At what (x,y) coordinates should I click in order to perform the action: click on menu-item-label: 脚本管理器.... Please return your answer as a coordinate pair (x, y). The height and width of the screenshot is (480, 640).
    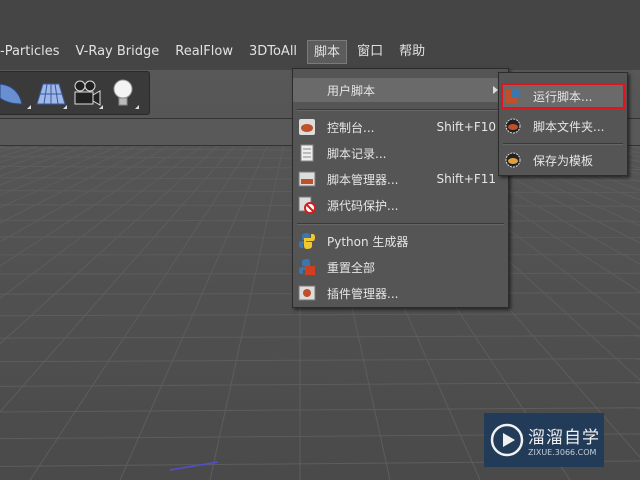
    Looking at the image, I should click on (363, 179).